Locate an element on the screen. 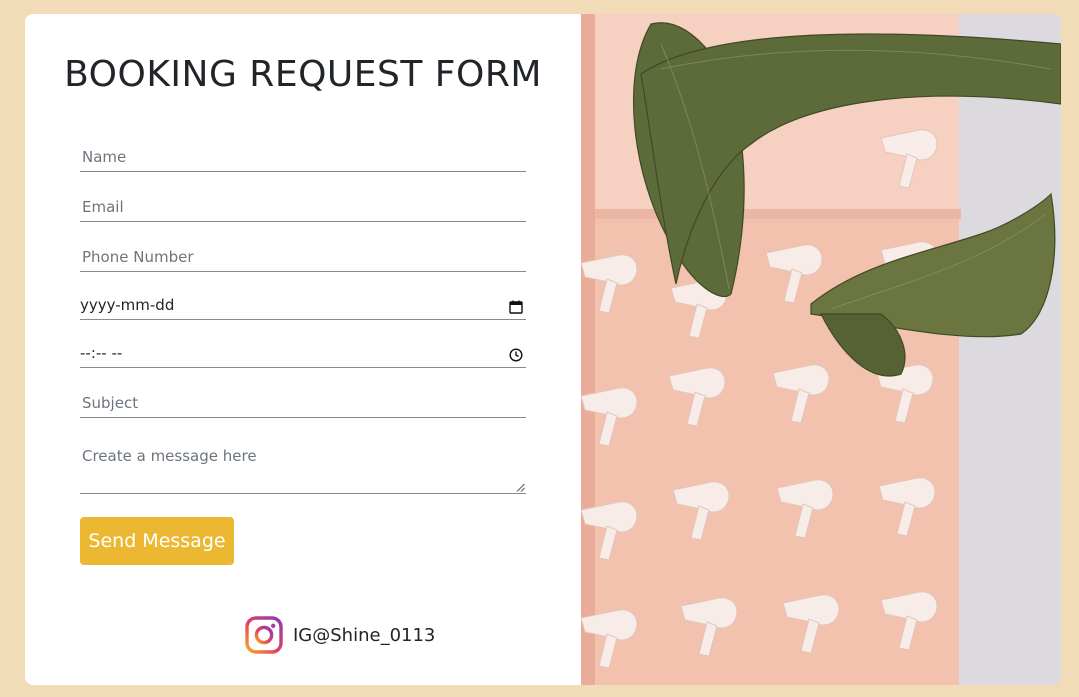 The width and height of the screenshot is (1079, 697). subject-input: Subject is located at coordinates (303, 404).